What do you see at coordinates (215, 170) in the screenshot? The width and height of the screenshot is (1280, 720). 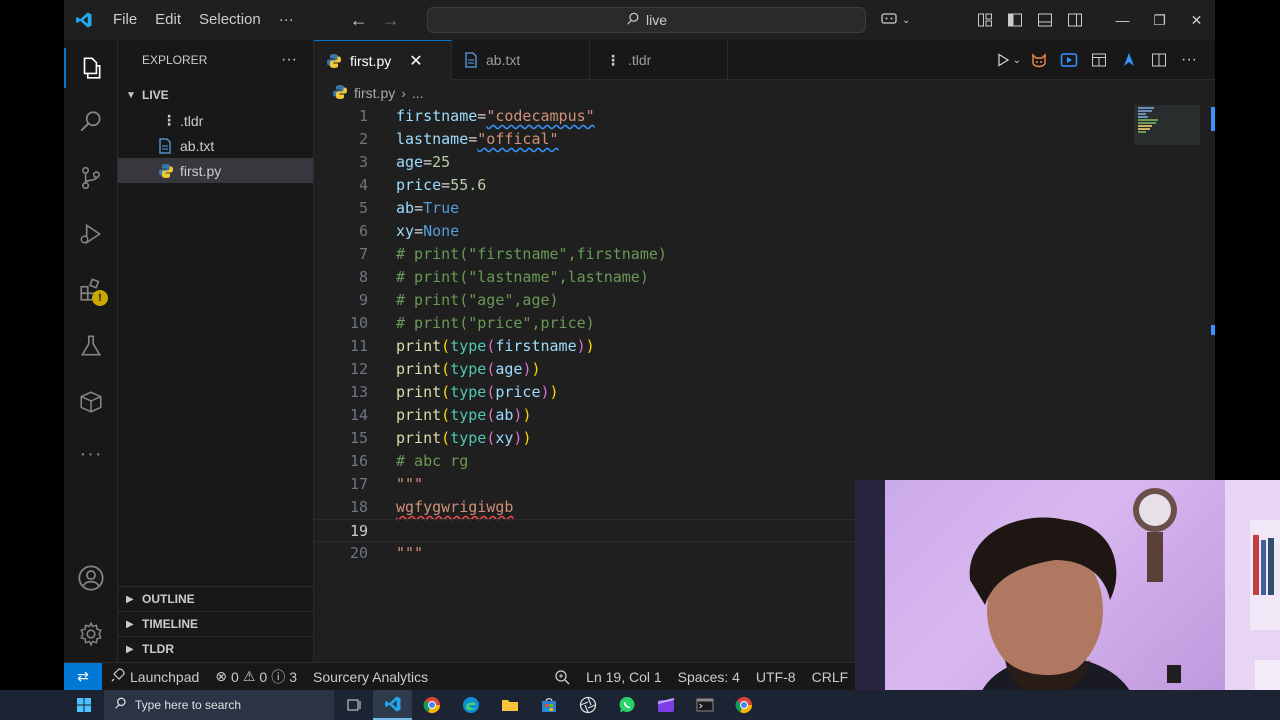 I see `file-first-py: first.py` at bounding box center [215, 170].